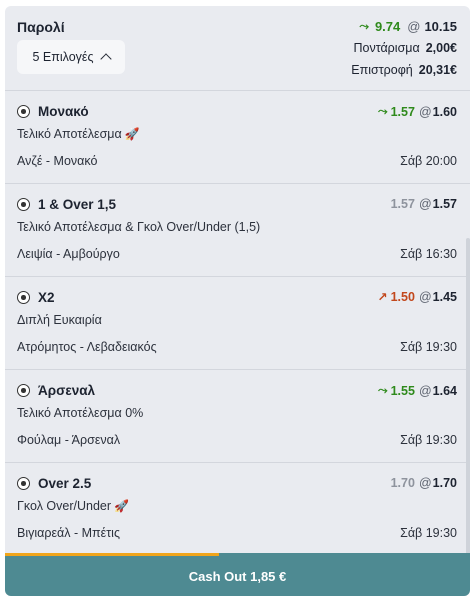  I want to click on selection-odds: ⤳ 1.55 @ 1.64, so click(417, 390).